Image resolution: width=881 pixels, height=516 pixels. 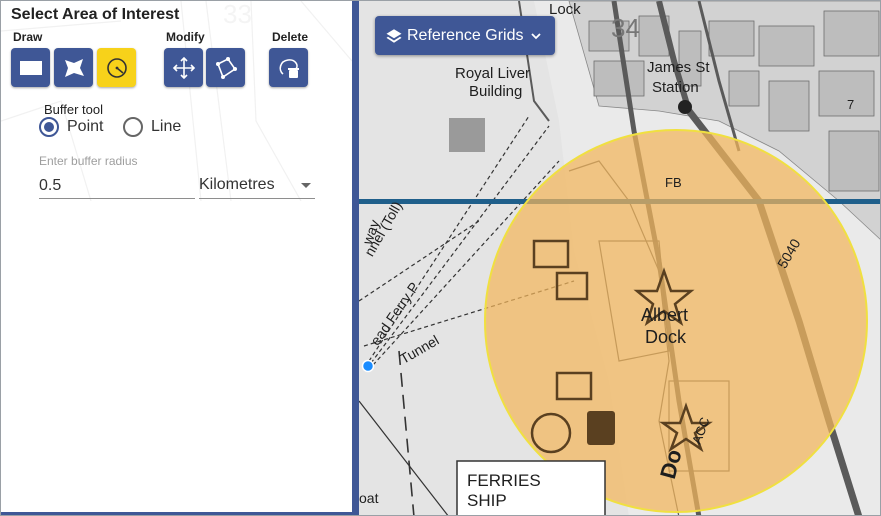 I want to click on buffer-line-radio: Line, so click(x=152, y=127).